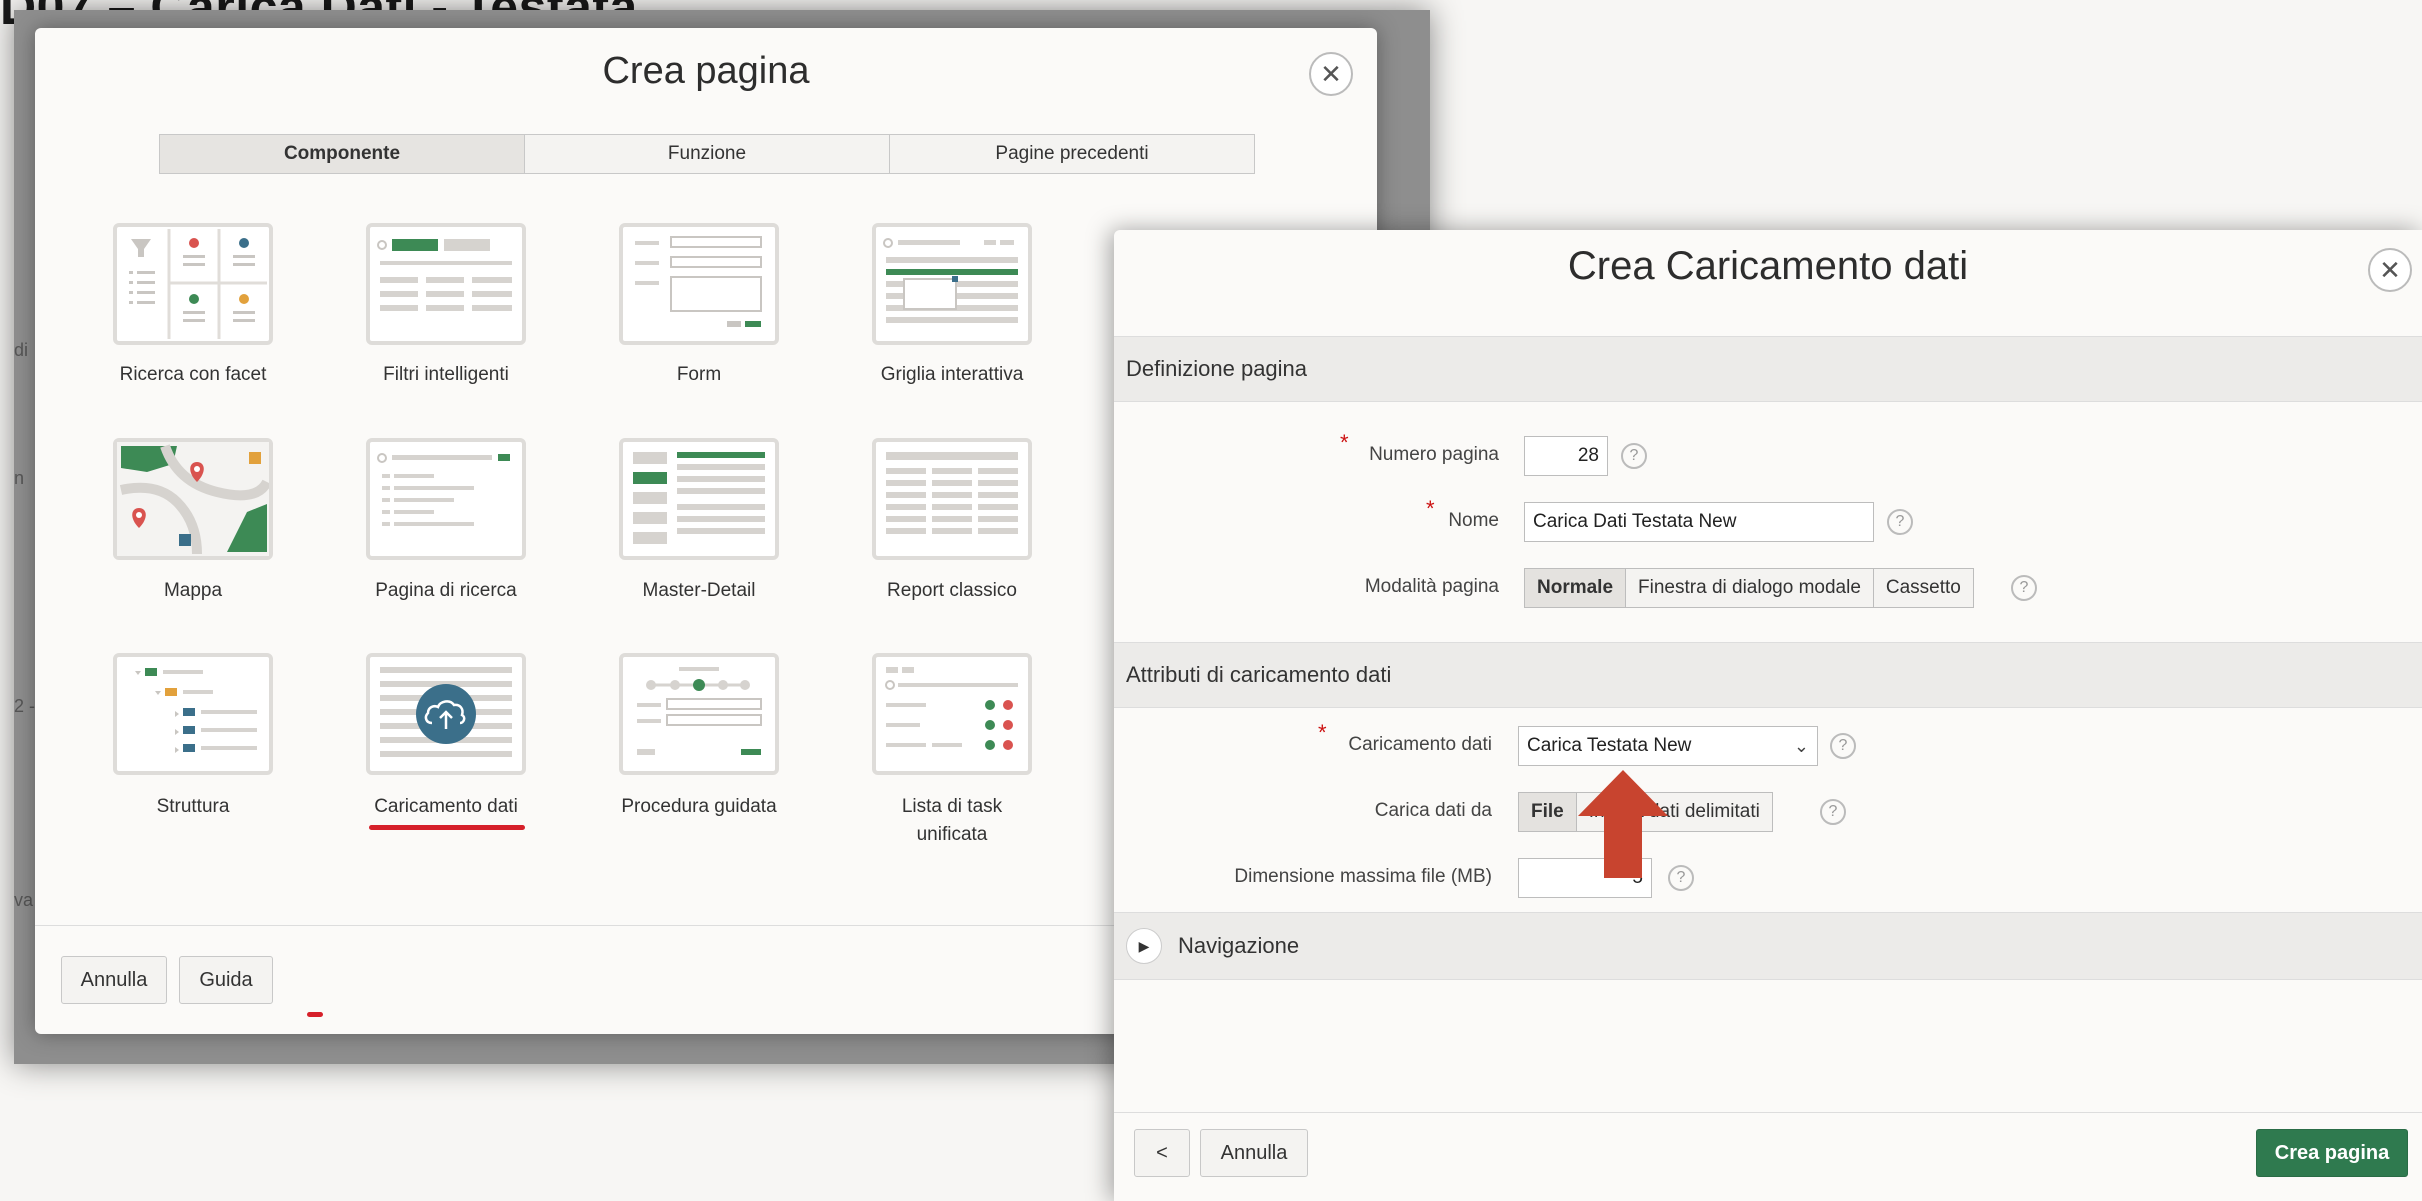 The image size is (2422, 1201). What do you see at coordinates (952, 493) in the screenshot?
I see `classic-report-icon` at bounding box center [952, 493].